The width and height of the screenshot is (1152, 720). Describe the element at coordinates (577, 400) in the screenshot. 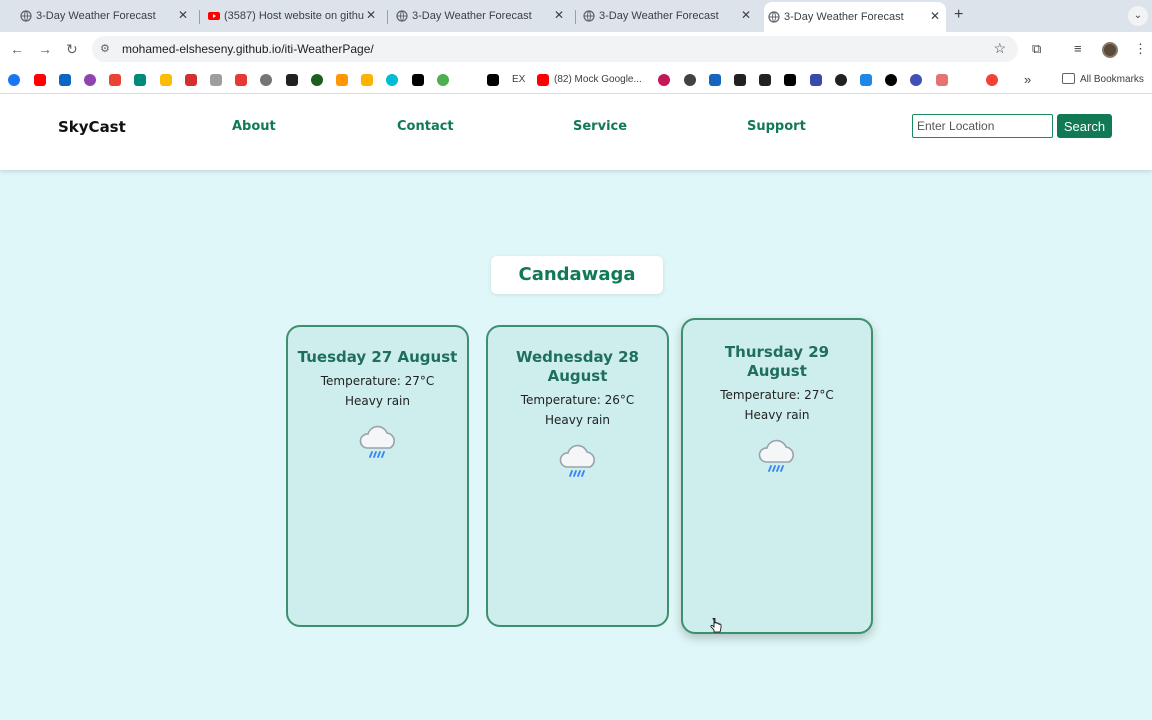

I see `forecast-temperature: Temperature: 26°C` at that location.